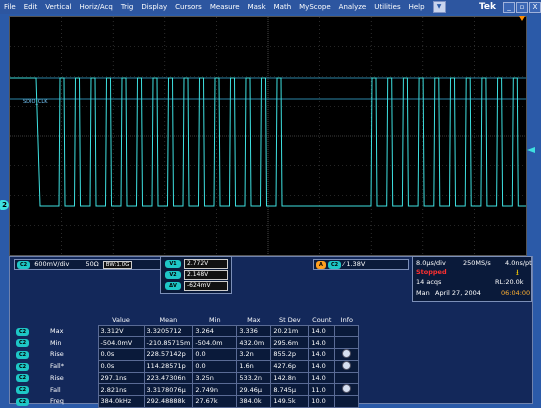  I want to click on menu-math: Math, so click(283, 7).